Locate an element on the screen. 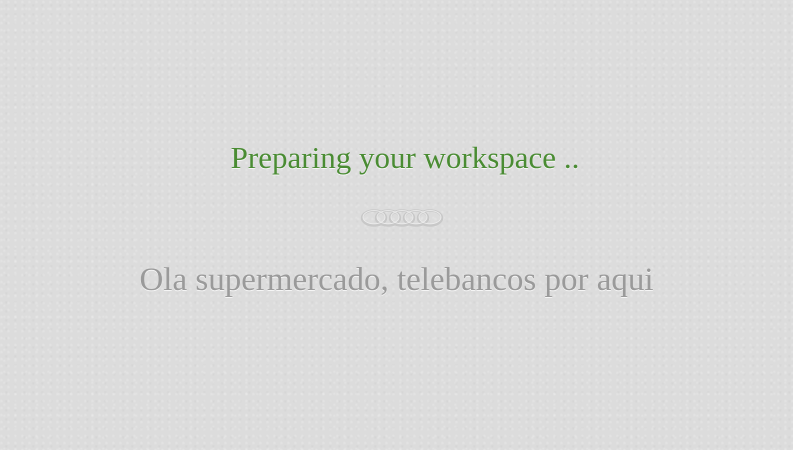 The width and height of the screenshot is (793, 450). loading-title: Preparing your workspace .. is located at coordinates (405, 157).